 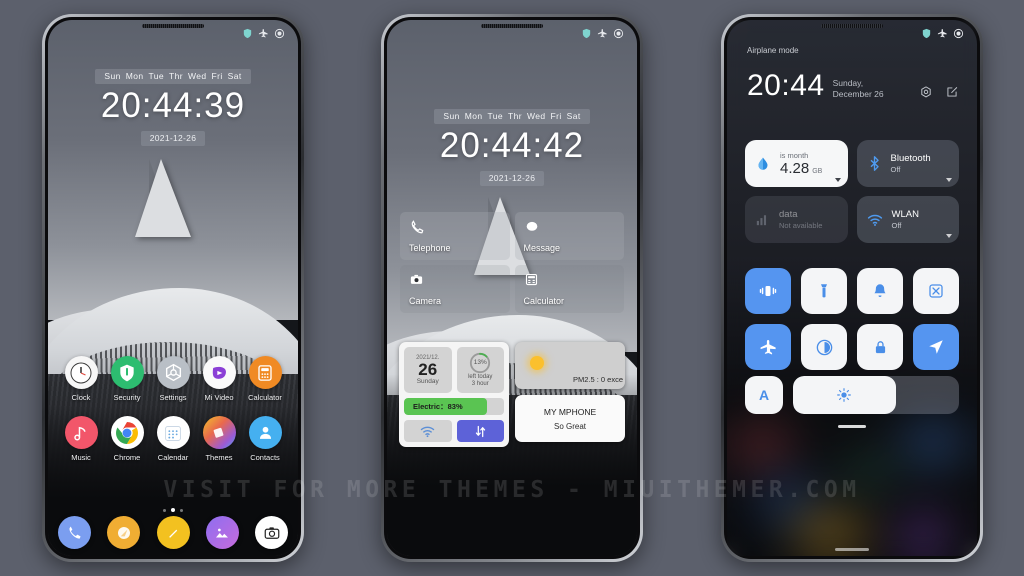 What do you see at coordinates (764, 395) in the screenshot?
I see `auto-brightness-button: A` at bounding box center [764, 395].